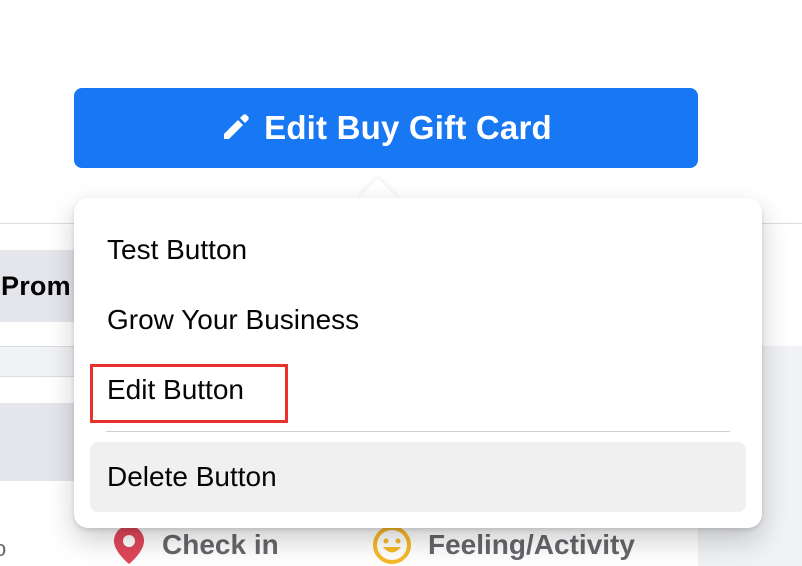 Image resolution: width=802 pixels, height=566 pixels. What do you see at coordinates (235, 127) in the screenshot?
I see `pencil-icon` at bounding box center [235, 127].